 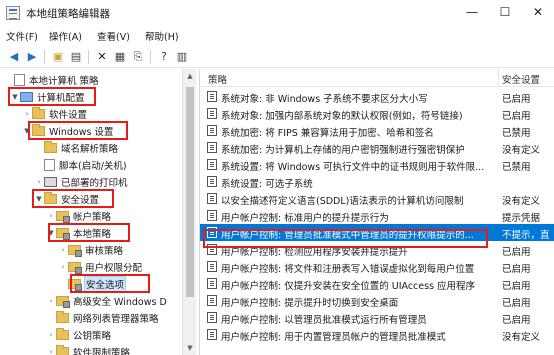 I want to click on policy-row: 用户帐户控制: 用于内置管理员帐户的管理员批准模式 没有定义, so click(x=377, y=334).